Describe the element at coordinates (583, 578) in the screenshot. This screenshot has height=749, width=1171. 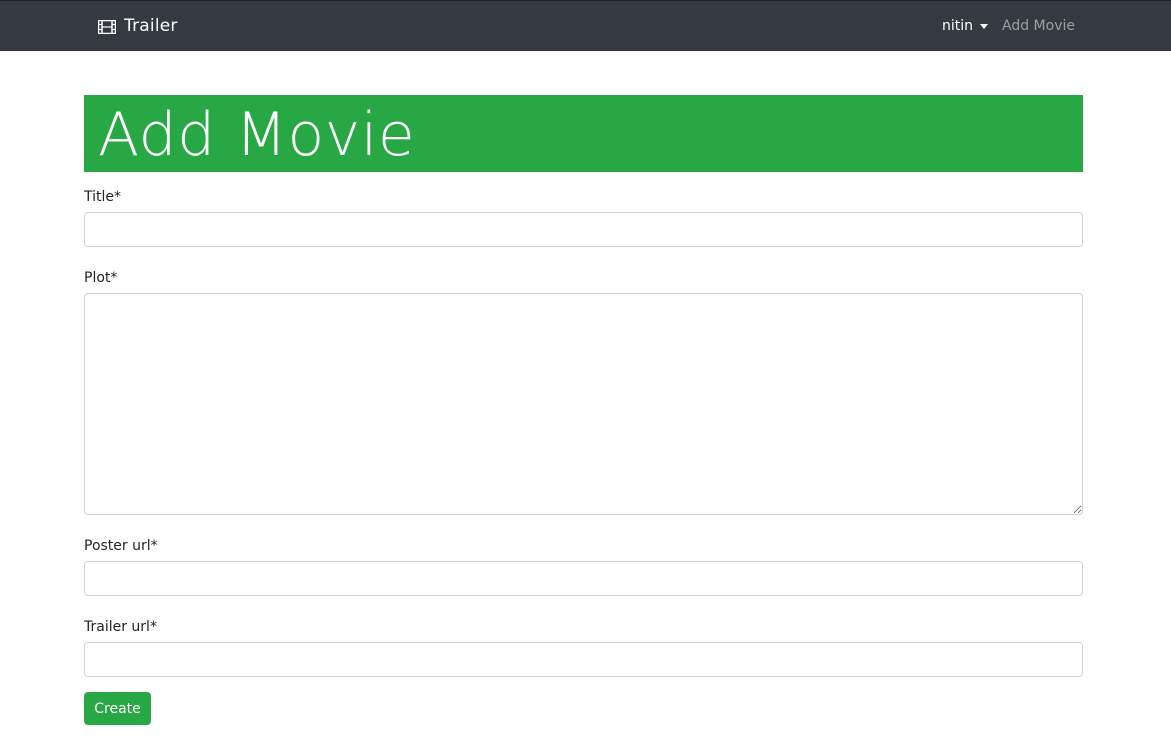
I see `poster-url-input` at that location.